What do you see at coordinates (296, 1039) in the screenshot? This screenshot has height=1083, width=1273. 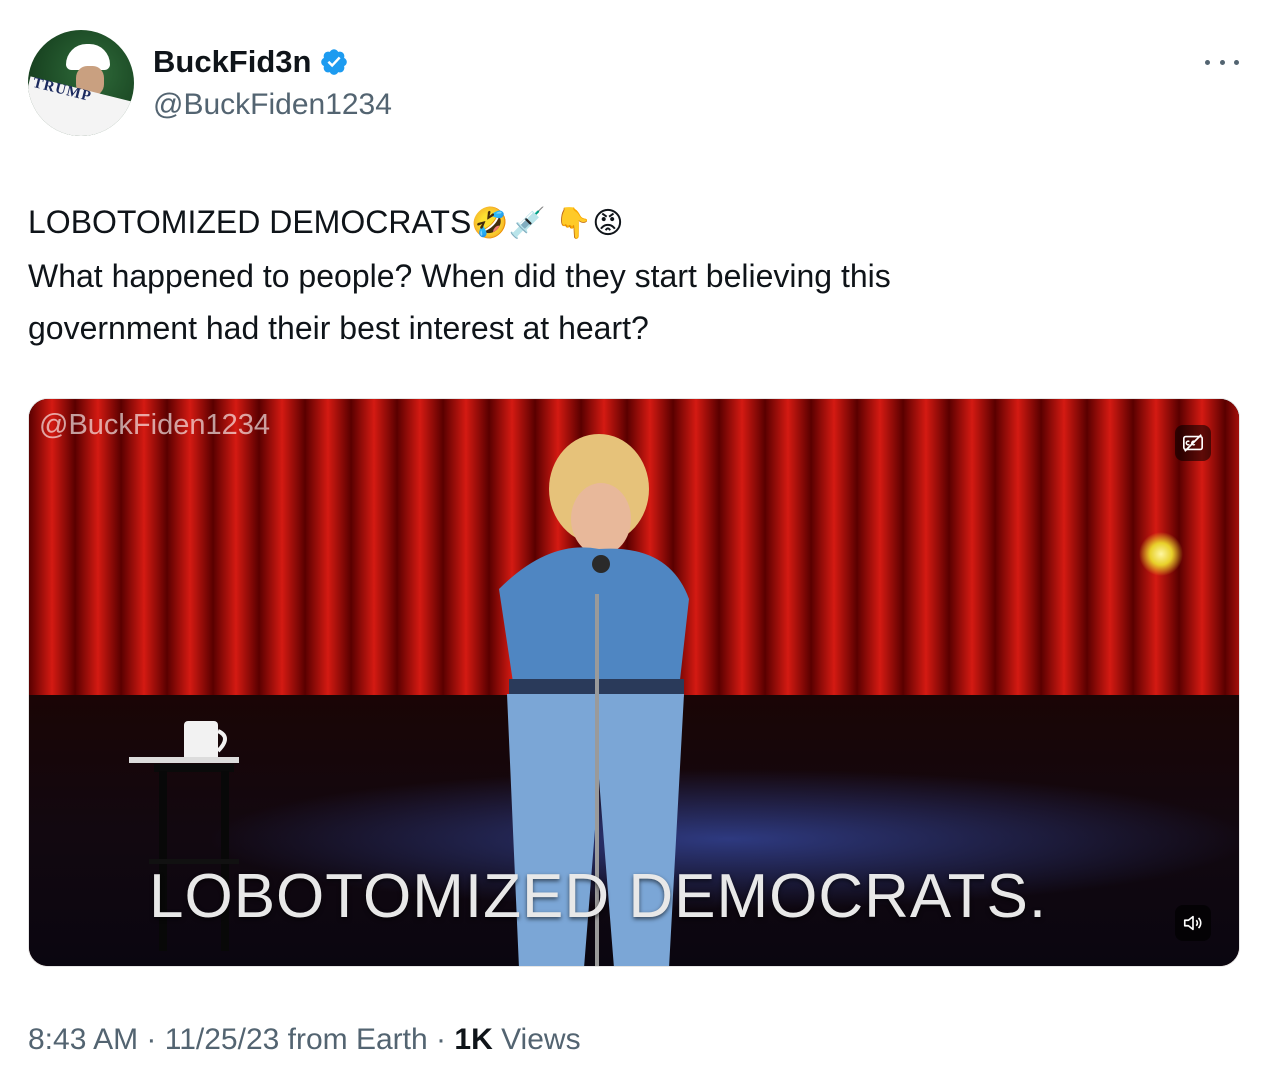 I see `tweet-date-source: 11/25/23 from Earth` at bounding box center [296, 1039].